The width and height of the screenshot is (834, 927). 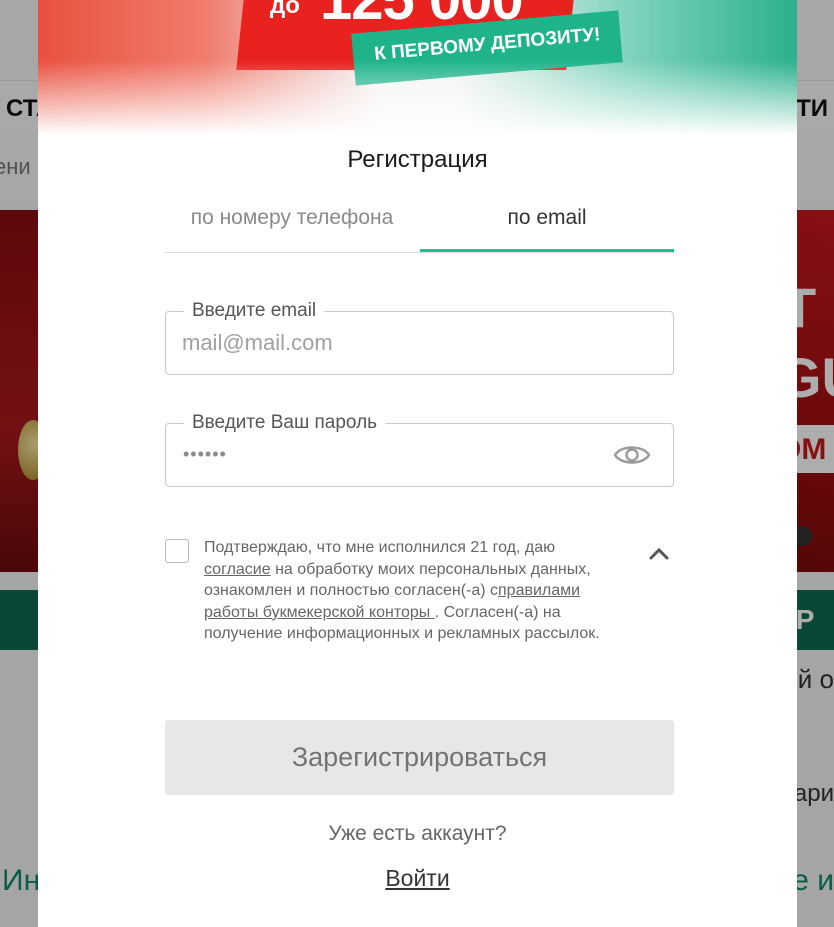 What do you see at coordinates (419, 757) in the screenshot?
I see `register-button: Зарегистрироваться` at bounding box center [419, 757].